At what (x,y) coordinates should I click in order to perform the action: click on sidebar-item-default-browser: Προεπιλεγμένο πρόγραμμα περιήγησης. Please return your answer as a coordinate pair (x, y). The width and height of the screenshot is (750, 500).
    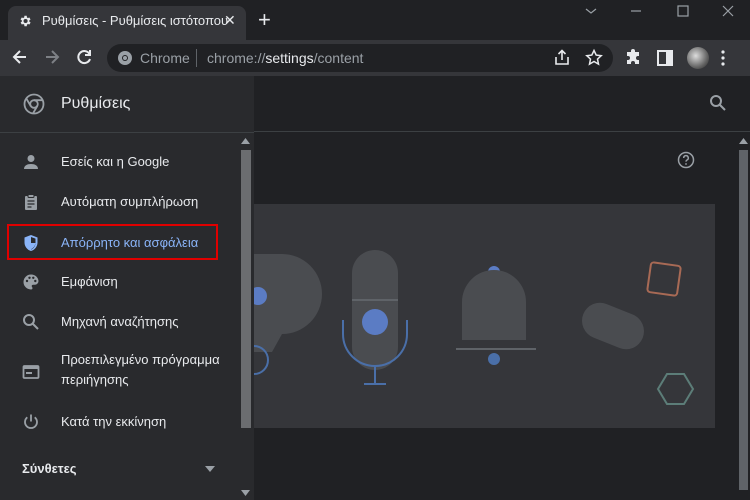
    Looking at the image, I should click on (118, 368).